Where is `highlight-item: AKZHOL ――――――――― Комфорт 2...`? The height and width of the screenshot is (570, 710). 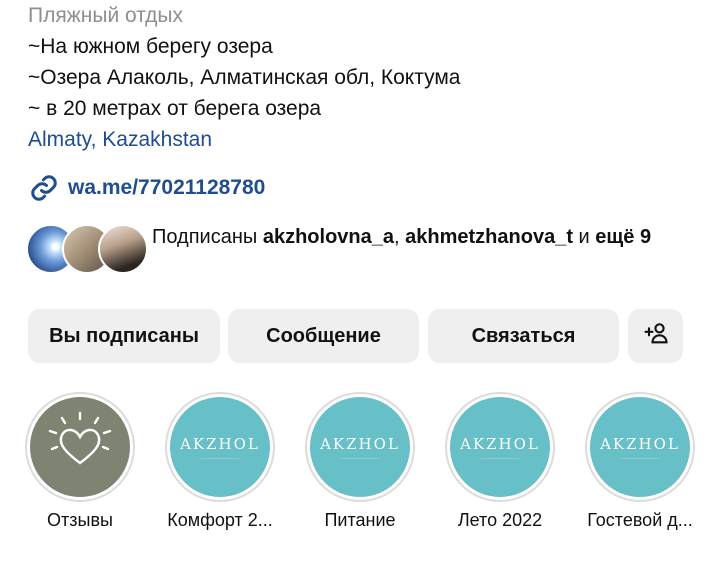 highlight-item: AKZHOL ――――――――― Комфорт 2... is located at coordinates (220, 461).